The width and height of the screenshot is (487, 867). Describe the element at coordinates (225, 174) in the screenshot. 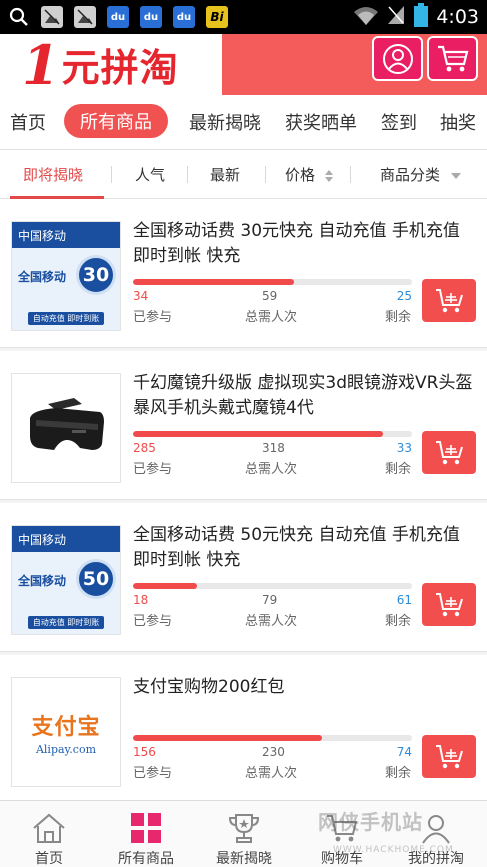

I see `sort-newest: 最新` at that location.